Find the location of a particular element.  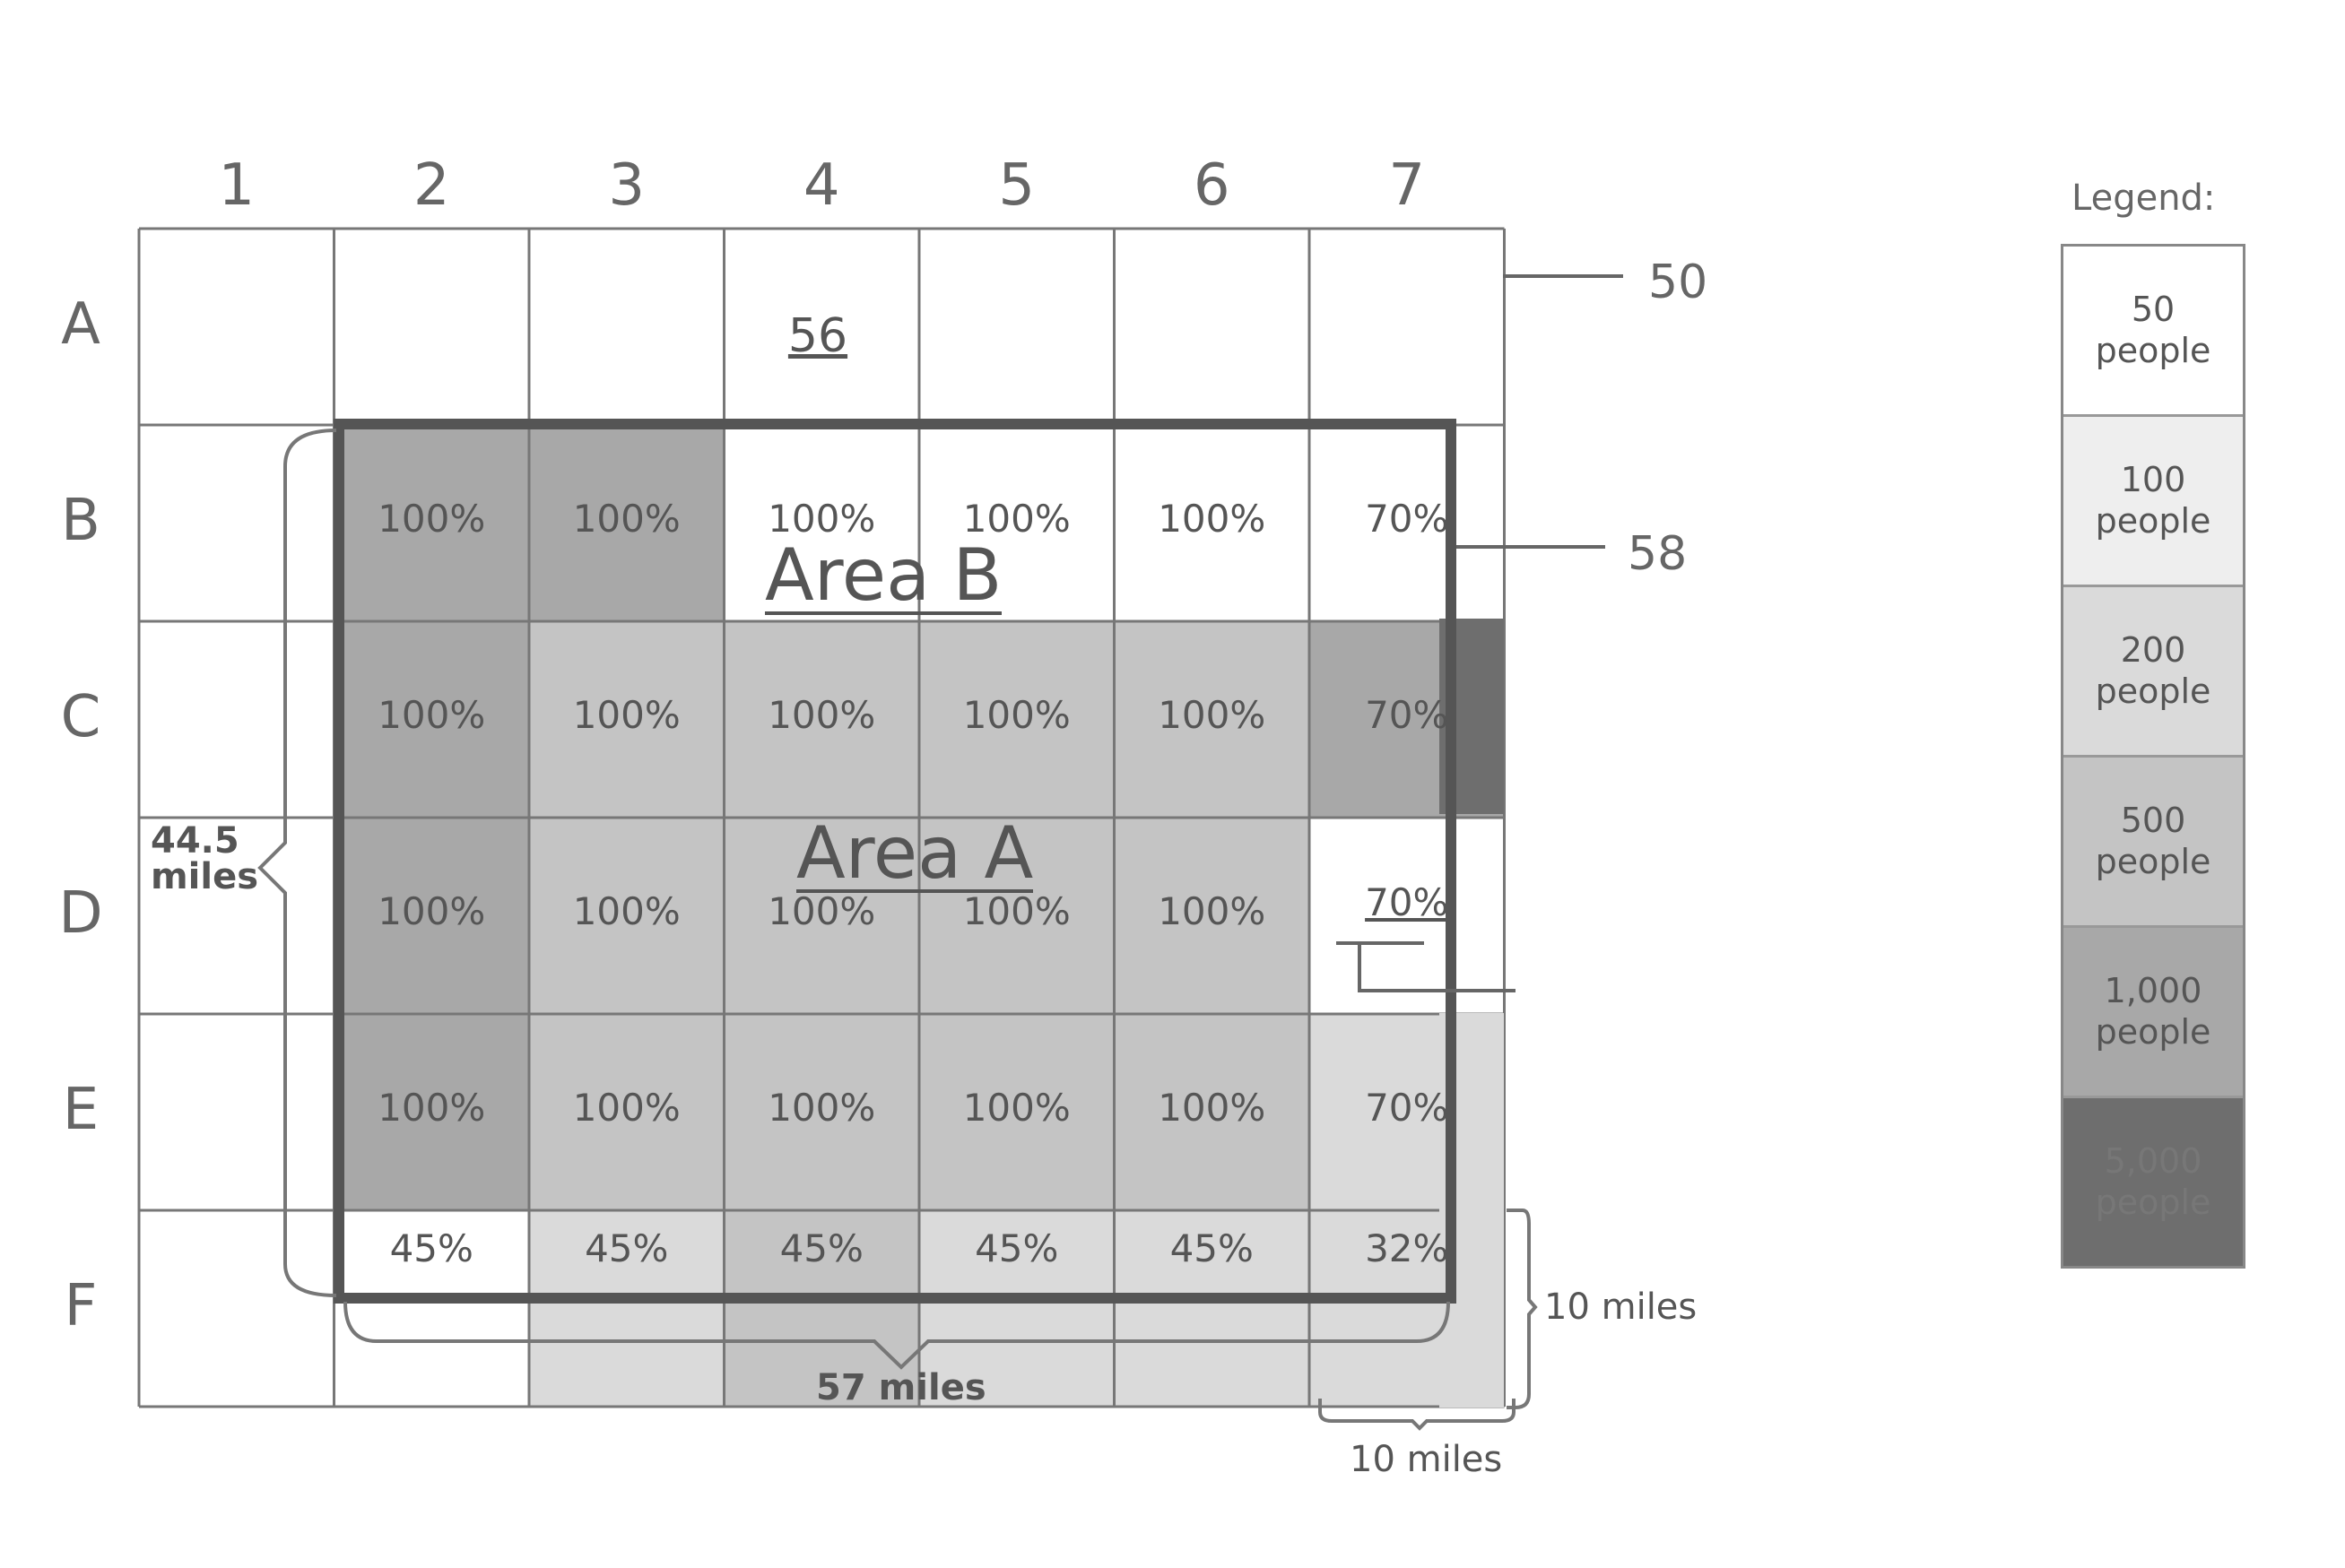

legend-item-value: 1,000 is located at coordinates (2153, 990).